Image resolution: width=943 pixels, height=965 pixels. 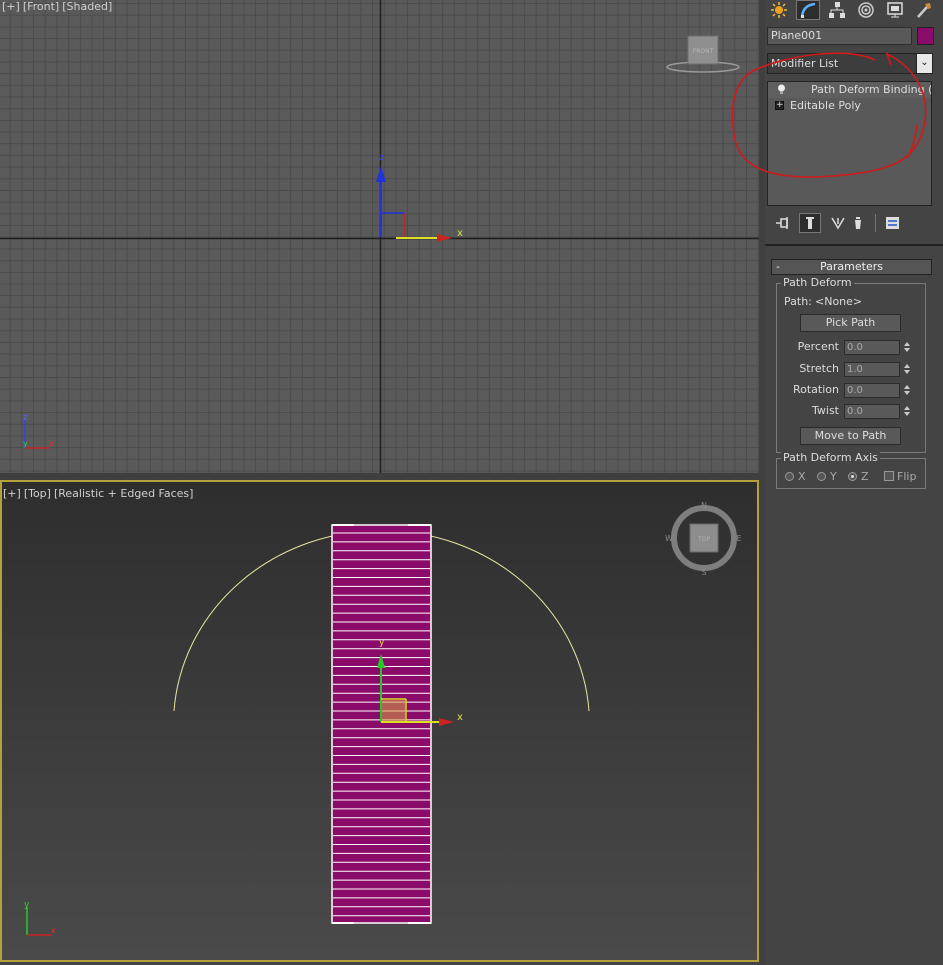 I want to click on make-unique-icon, so click(x=838, y=223).